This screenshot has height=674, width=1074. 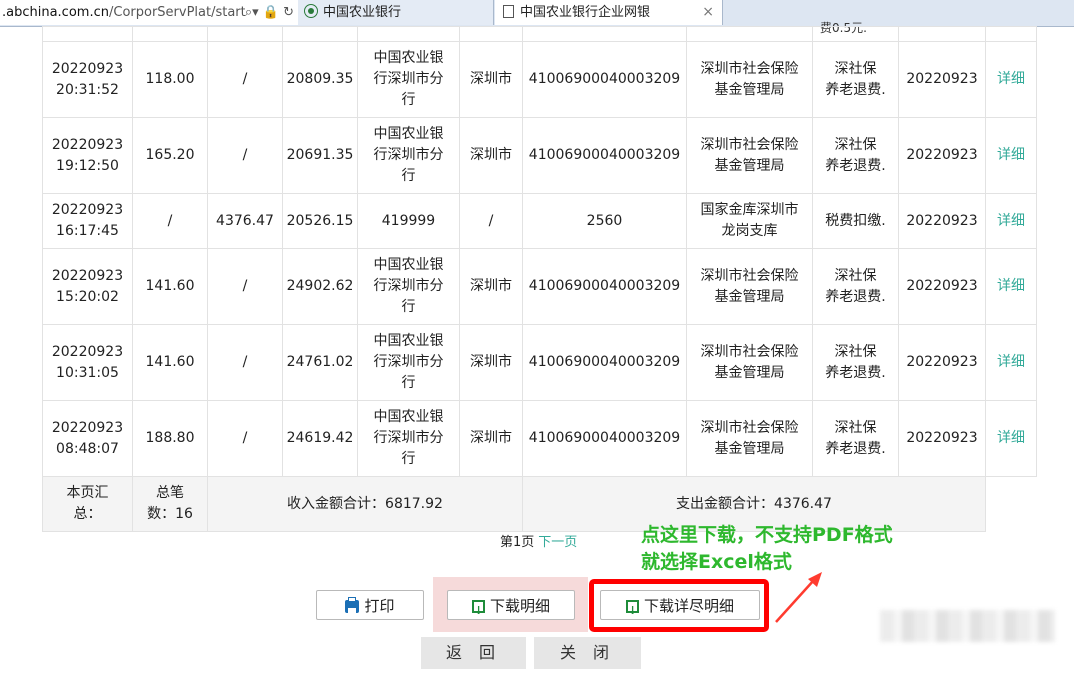 I want to click on print-button: 打印, so click(x=370, y=605).